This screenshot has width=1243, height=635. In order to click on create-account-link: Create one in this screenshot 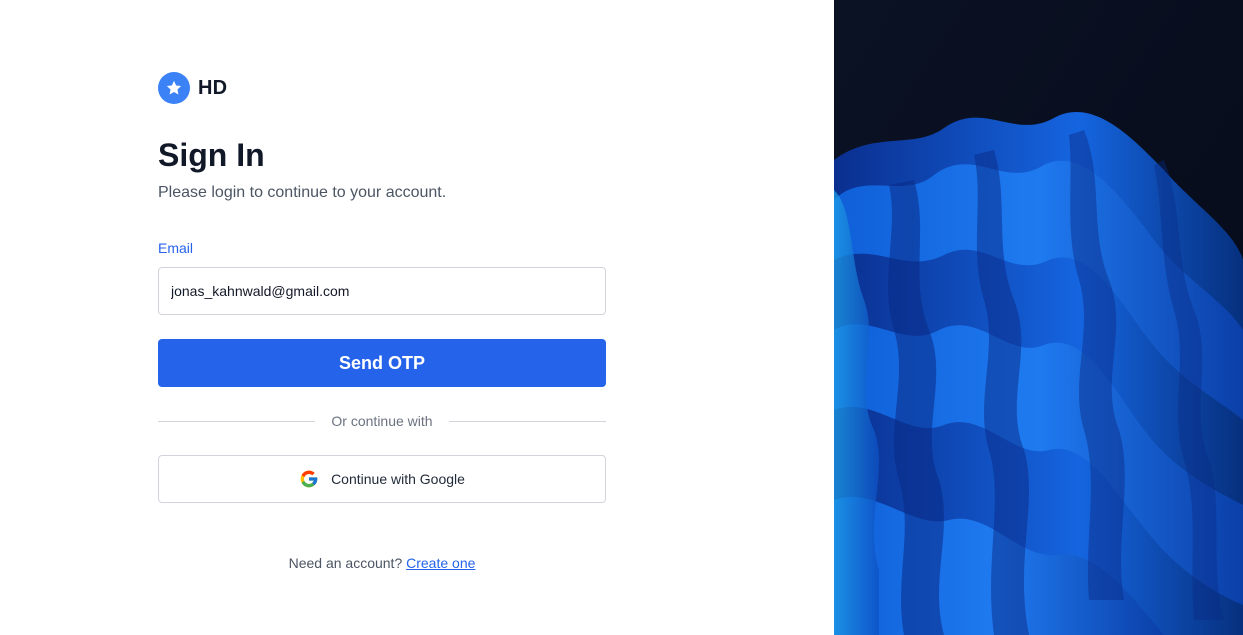, I will do `click(440, 563)`.